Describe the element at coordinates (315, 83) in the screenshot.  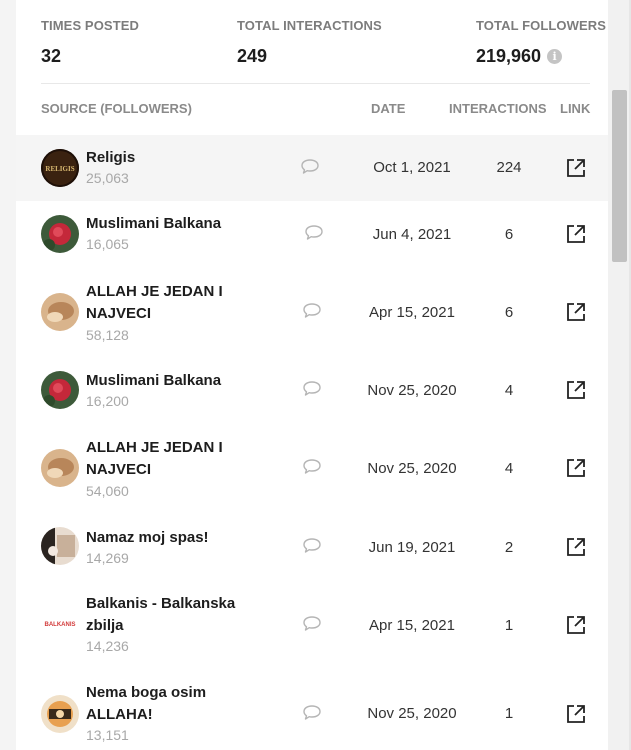
I see `stats-divider` at that location.